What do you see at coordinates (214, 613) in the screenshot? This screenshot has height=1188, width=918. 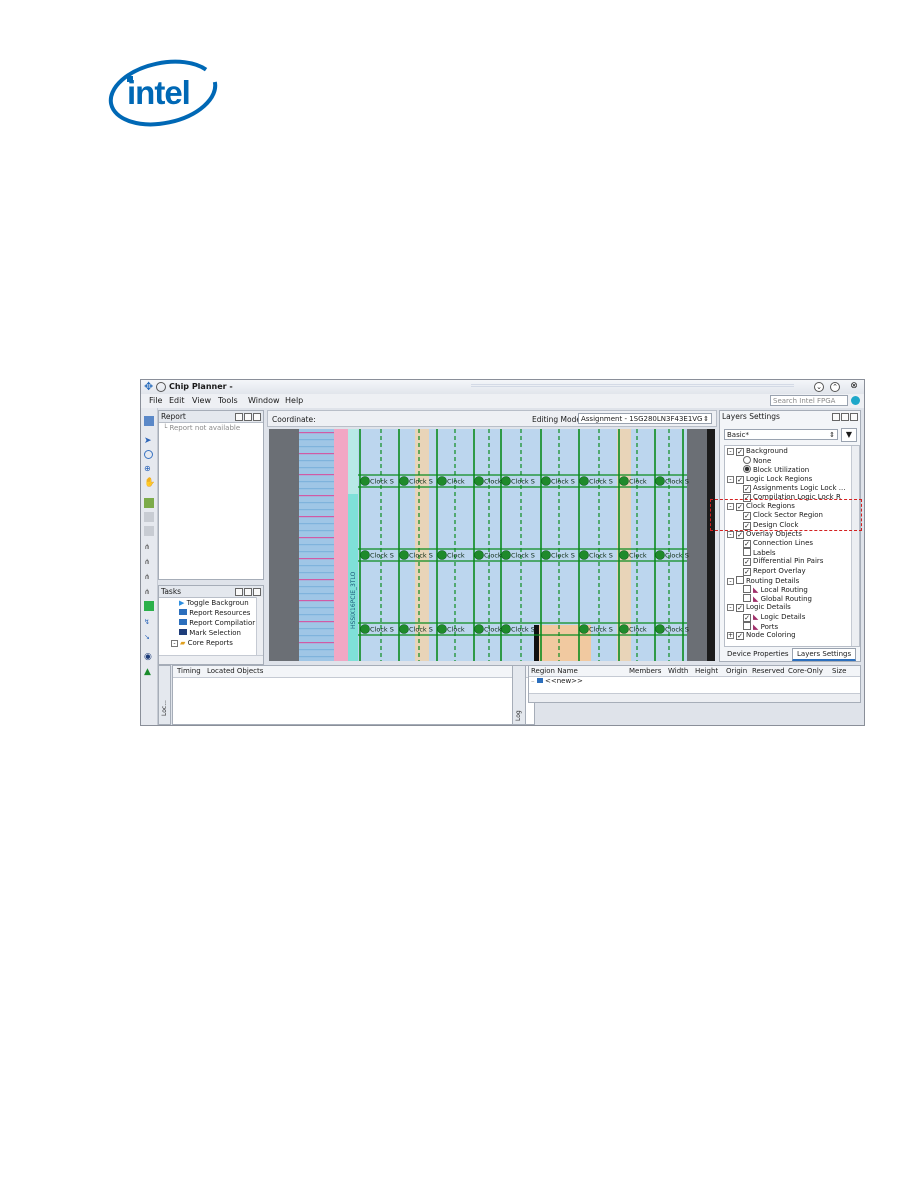 I see `task-item: Report Resources` at bounding box center [214, 613].